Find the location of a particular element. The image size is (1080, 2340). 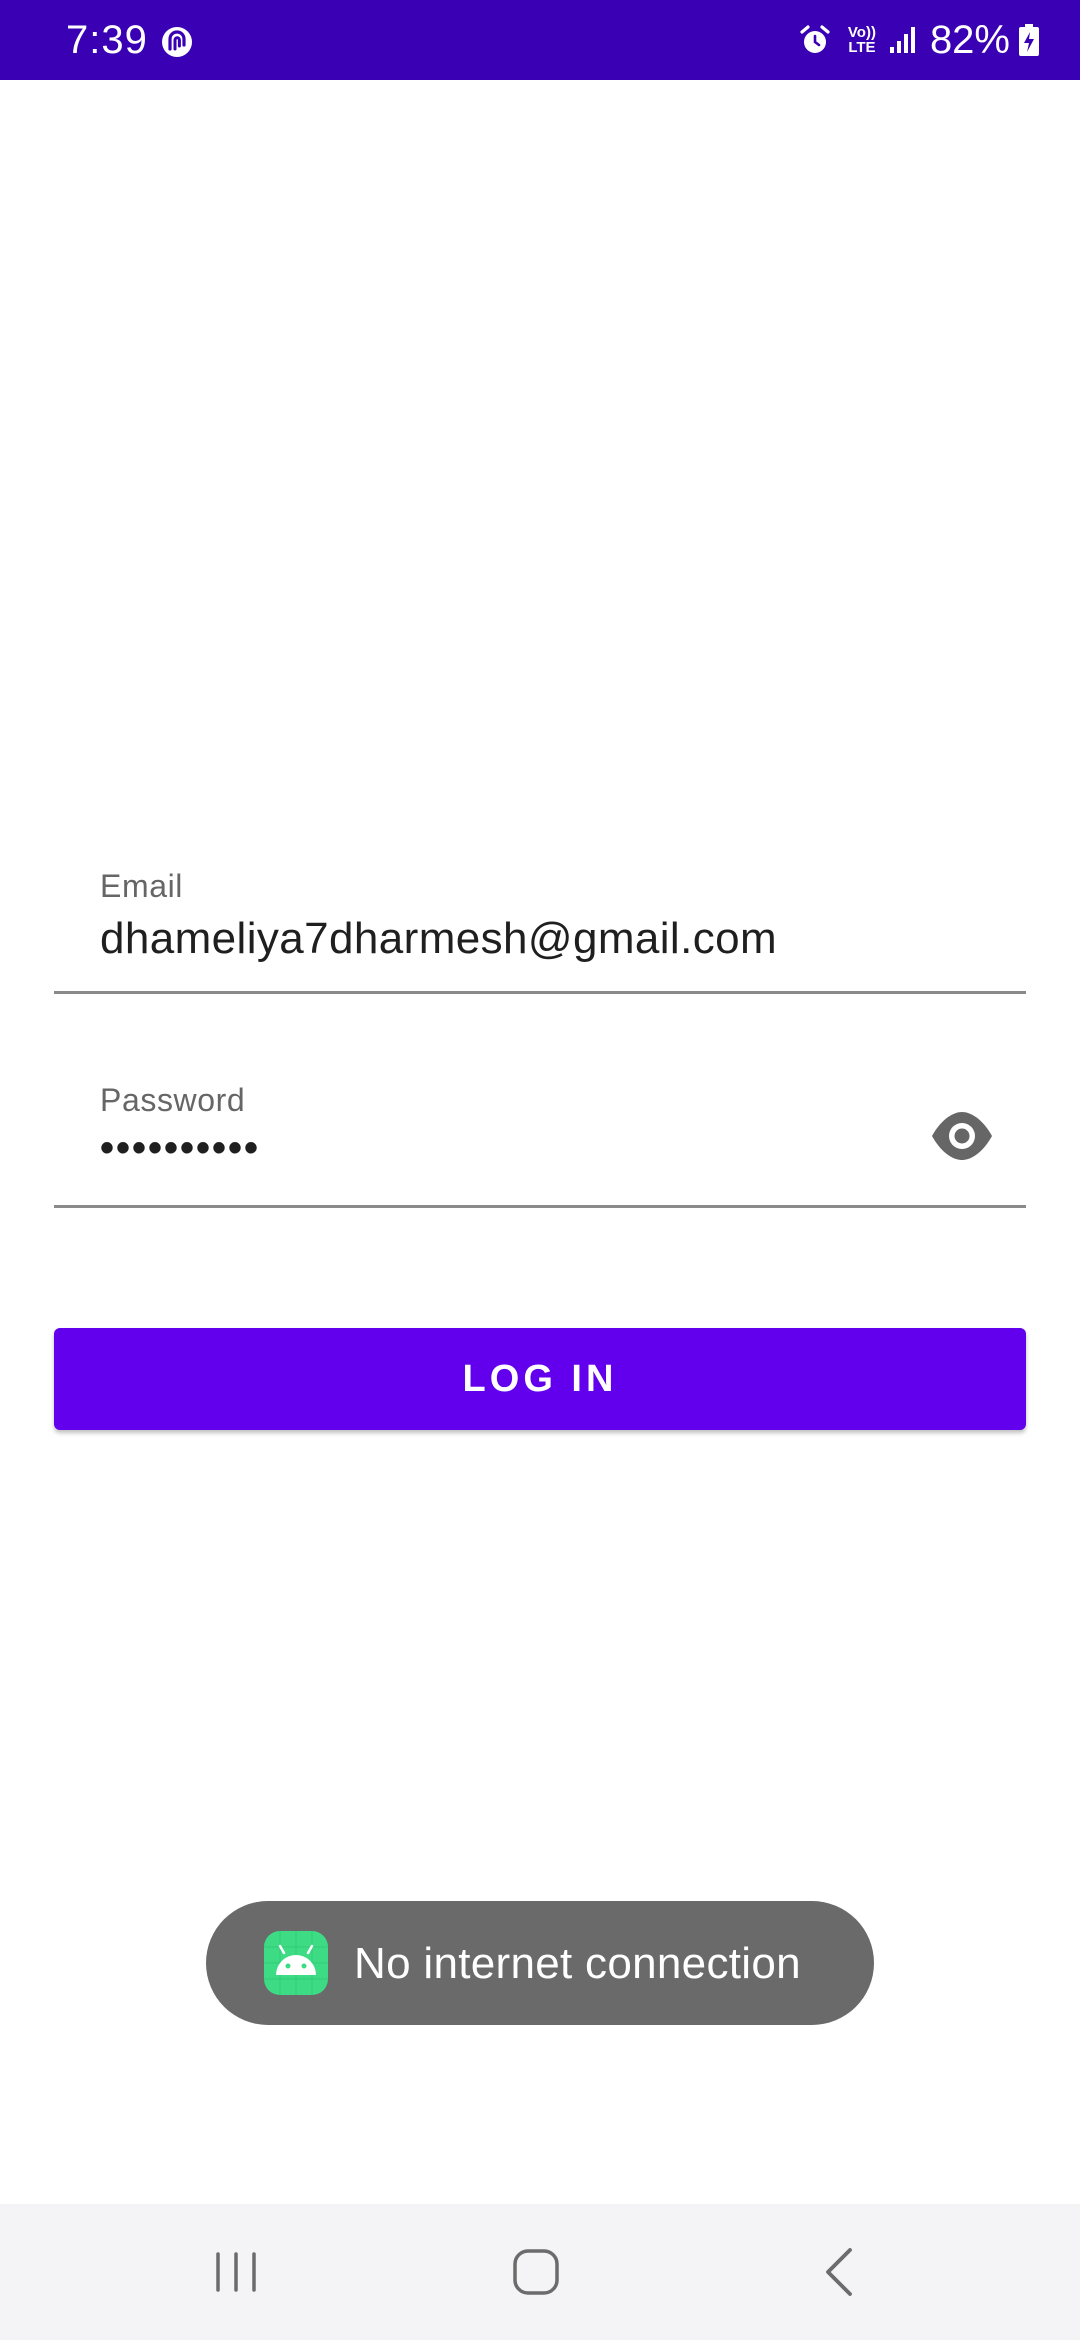

navigation-bar is located at coordinates (540, 2272).